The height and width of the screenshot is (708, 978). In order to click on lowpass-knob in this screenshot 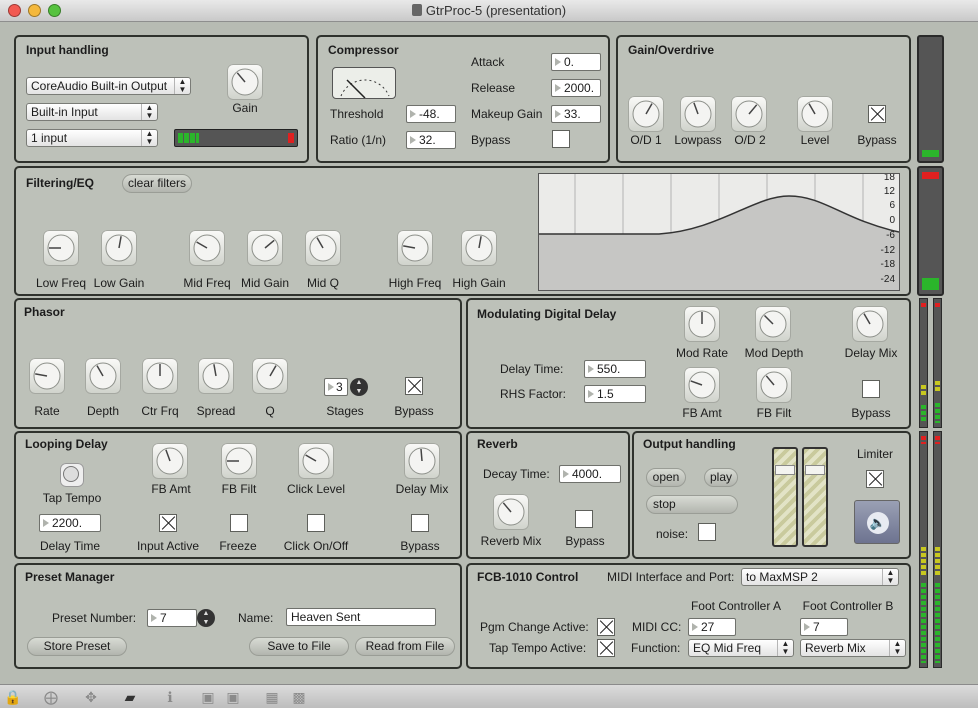, I will do `click(698, 114)`.